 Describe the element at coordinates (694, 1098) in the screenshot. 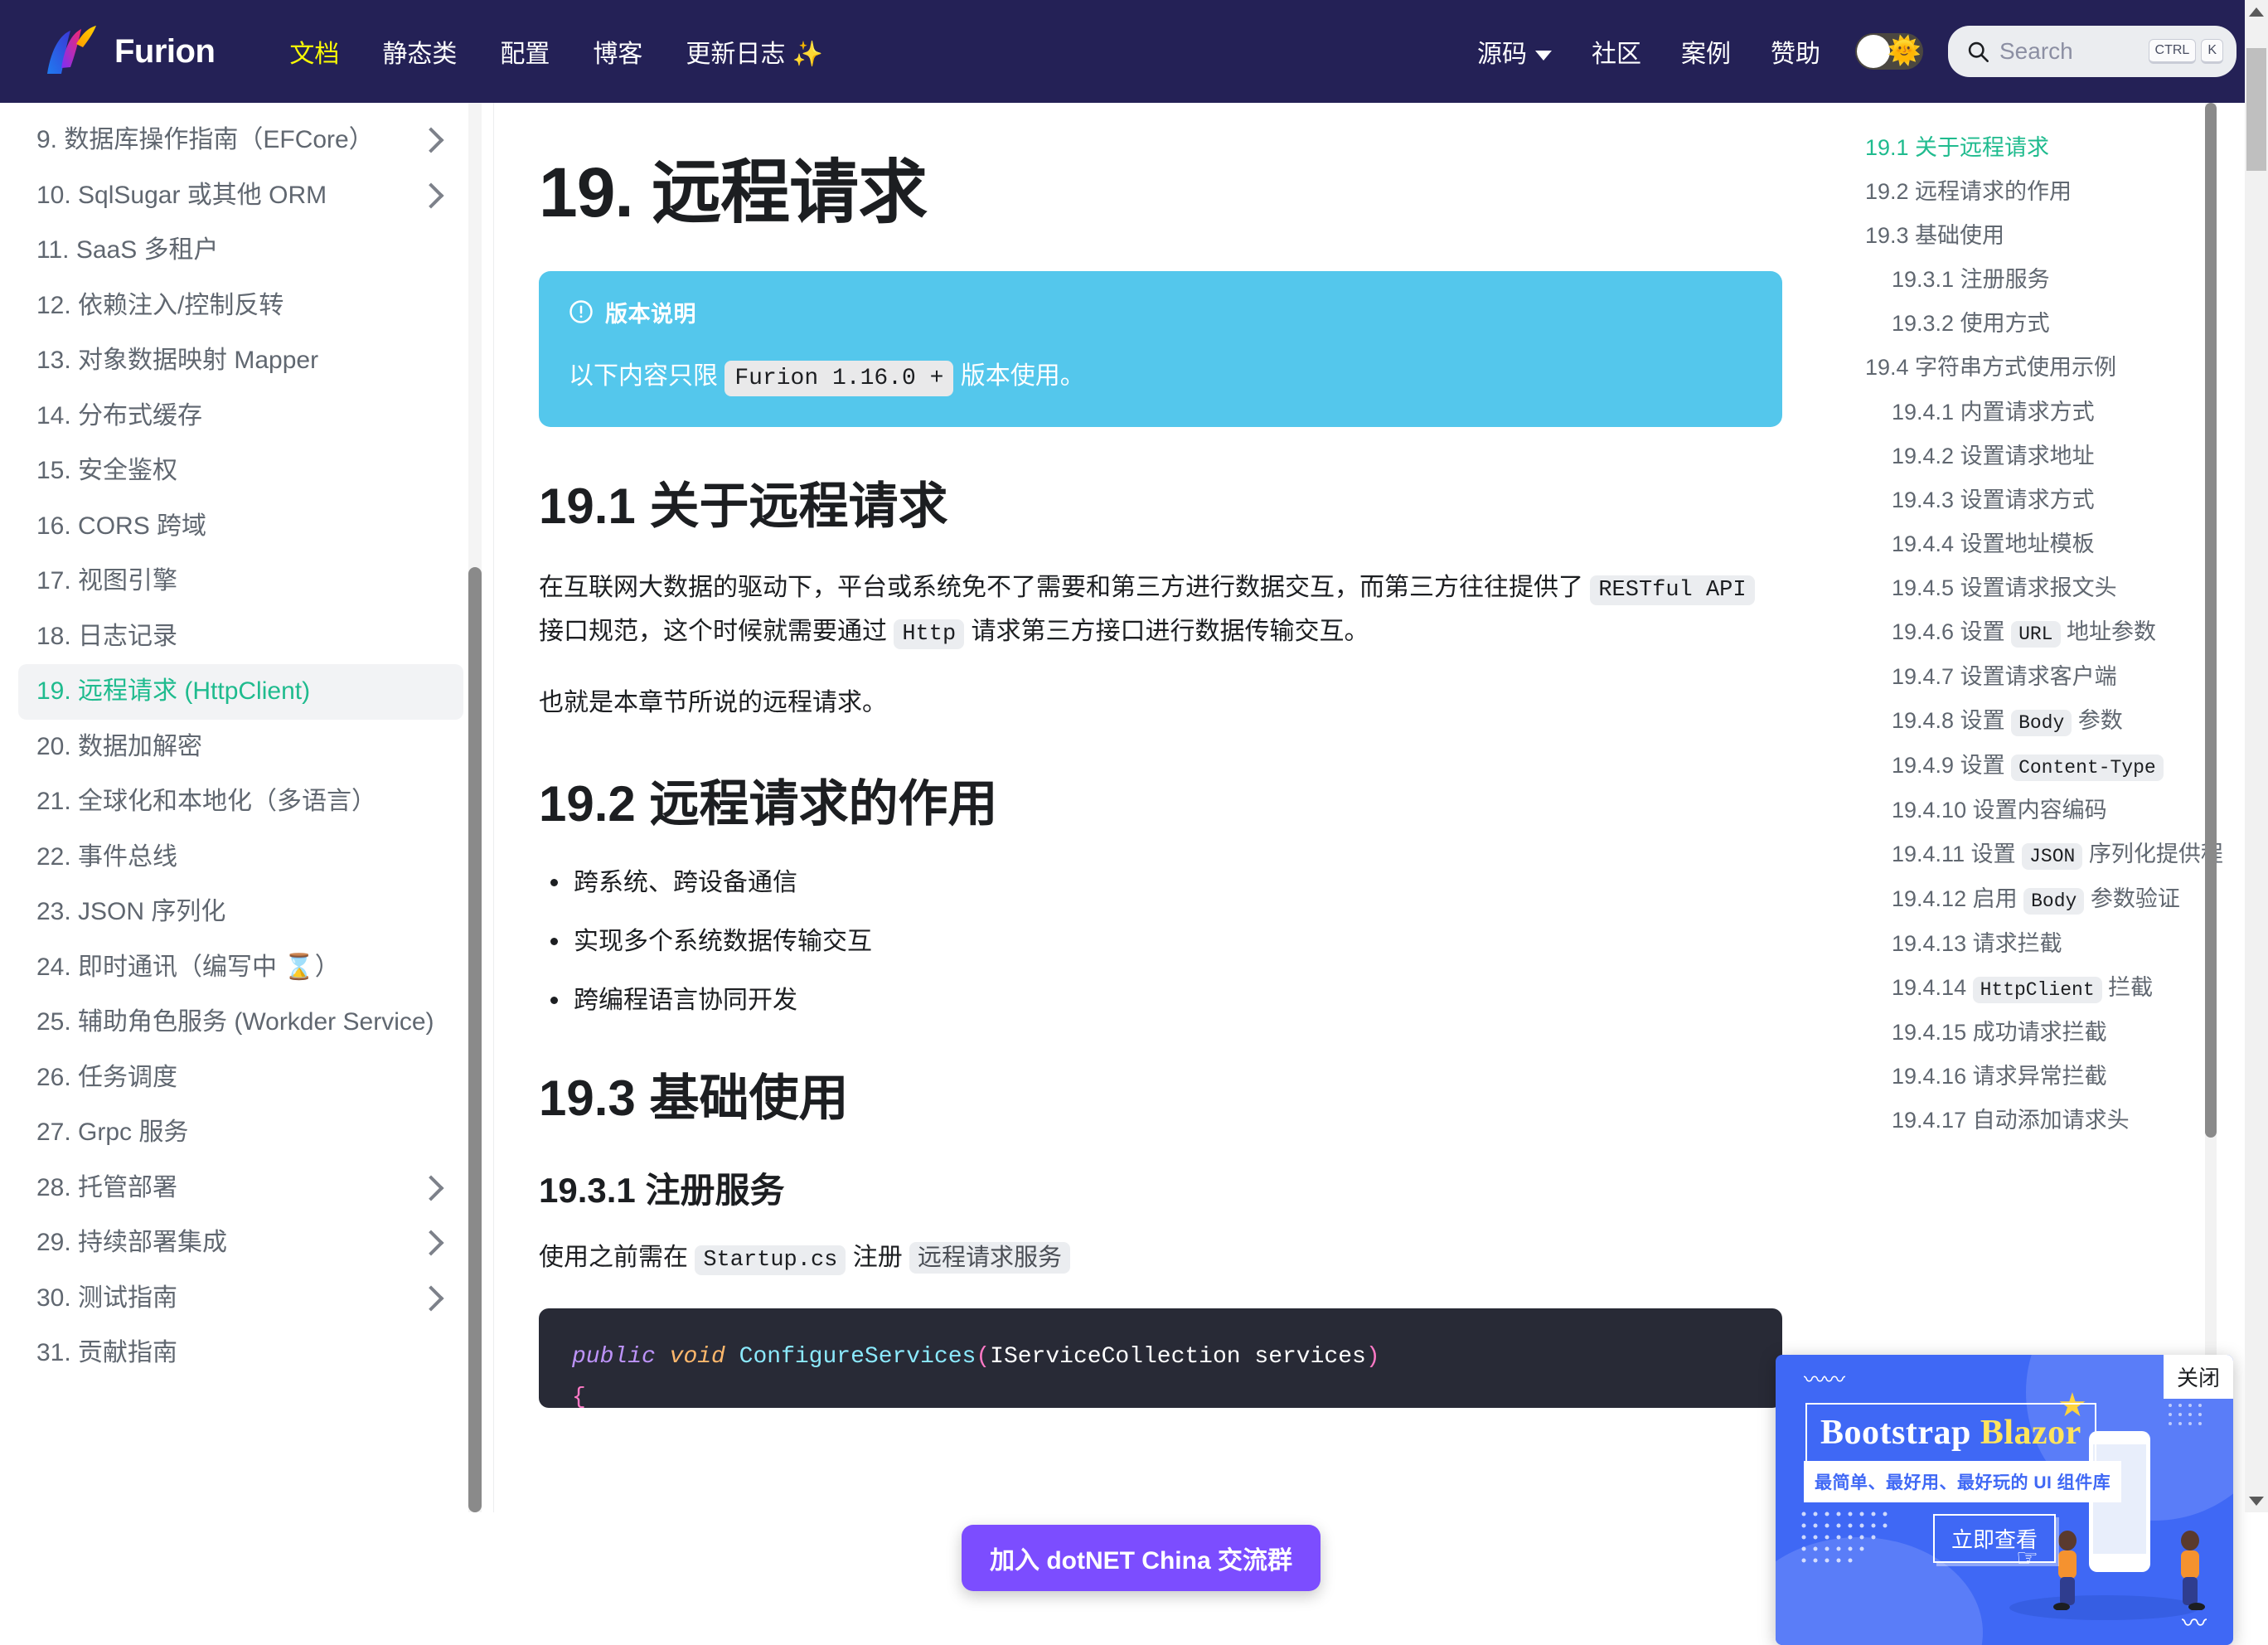

I see `heading-19-3: 19.3 基础使用` at that location.